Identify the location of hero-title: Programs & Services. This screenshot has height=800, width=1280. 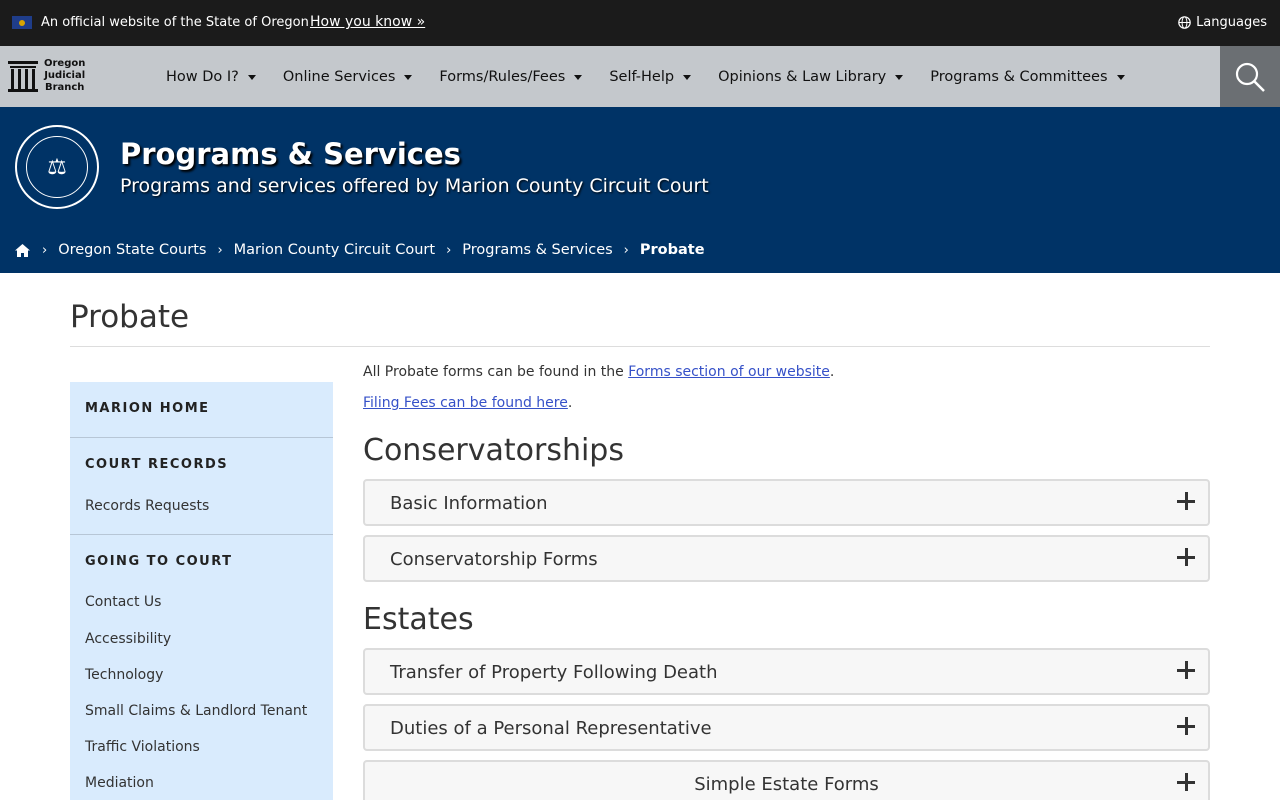
(290, 154).